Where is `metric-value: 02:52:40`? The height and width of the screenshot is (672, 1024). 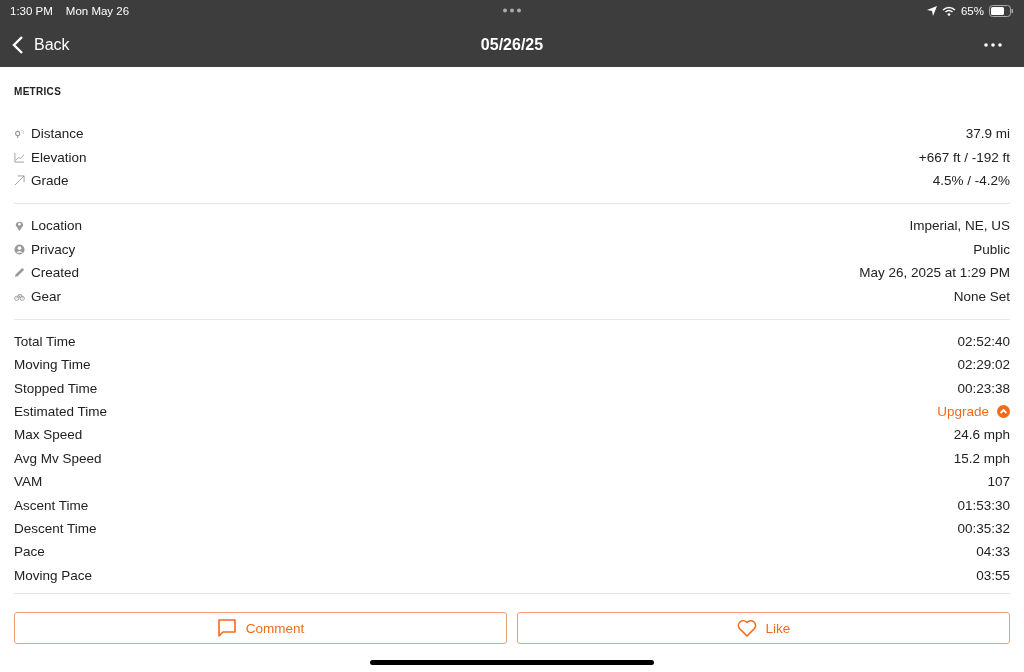 metric-value: 02:52:40 is located at coordinates (983, 341).